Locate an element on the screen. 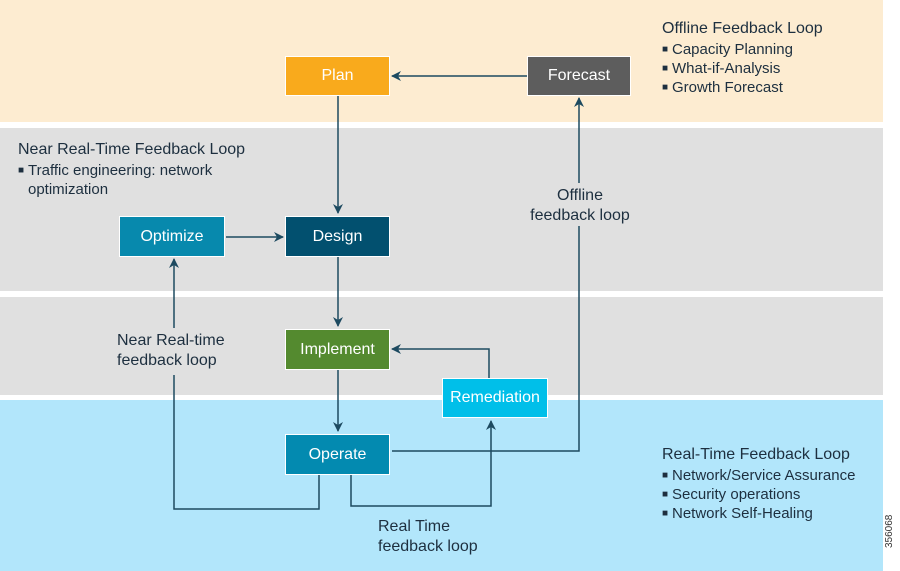  offline-panel-title: Offline Feedback Loop is located at coordinates (742, 28).